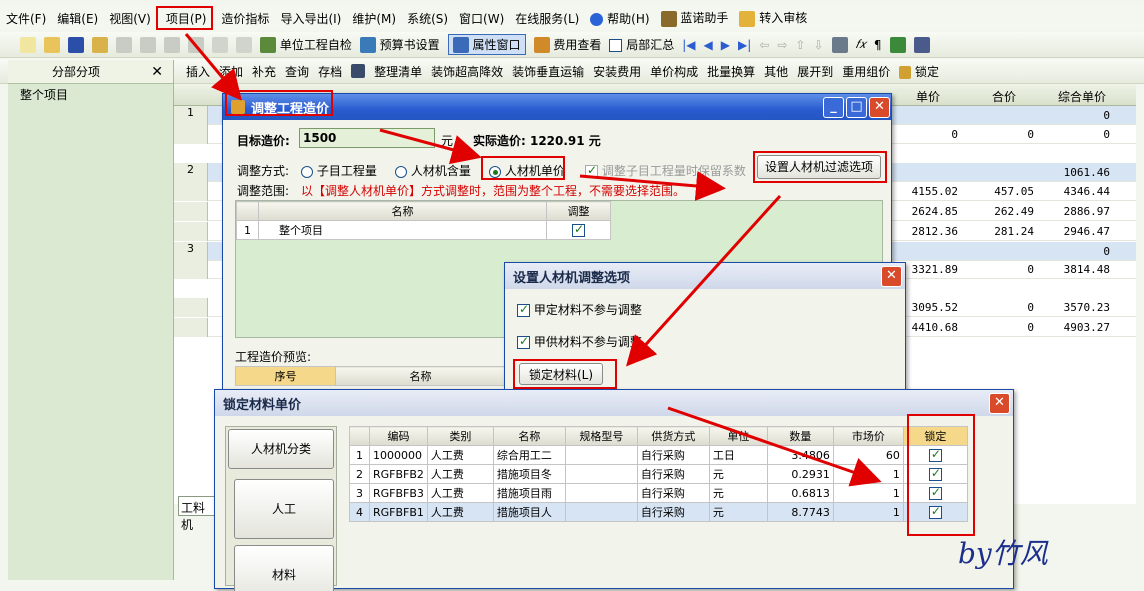 The image size is (1144, 591). I want to click on signature: by竹风, so click(1003, 553).